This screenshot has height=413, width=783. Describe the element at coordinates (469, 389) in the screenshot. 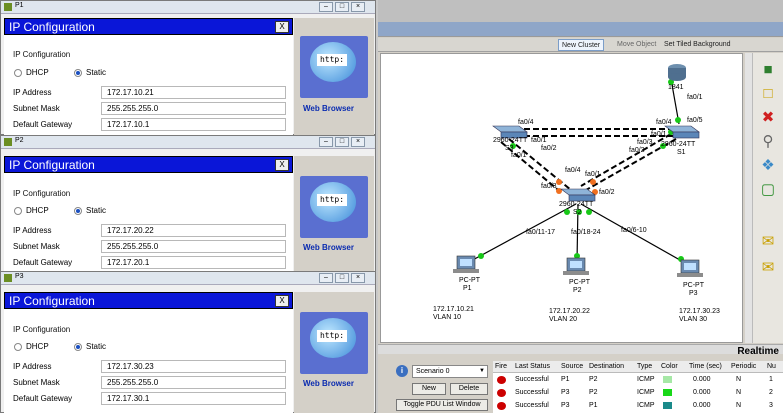

I see `delete-scenario-button: Delete` at that location.